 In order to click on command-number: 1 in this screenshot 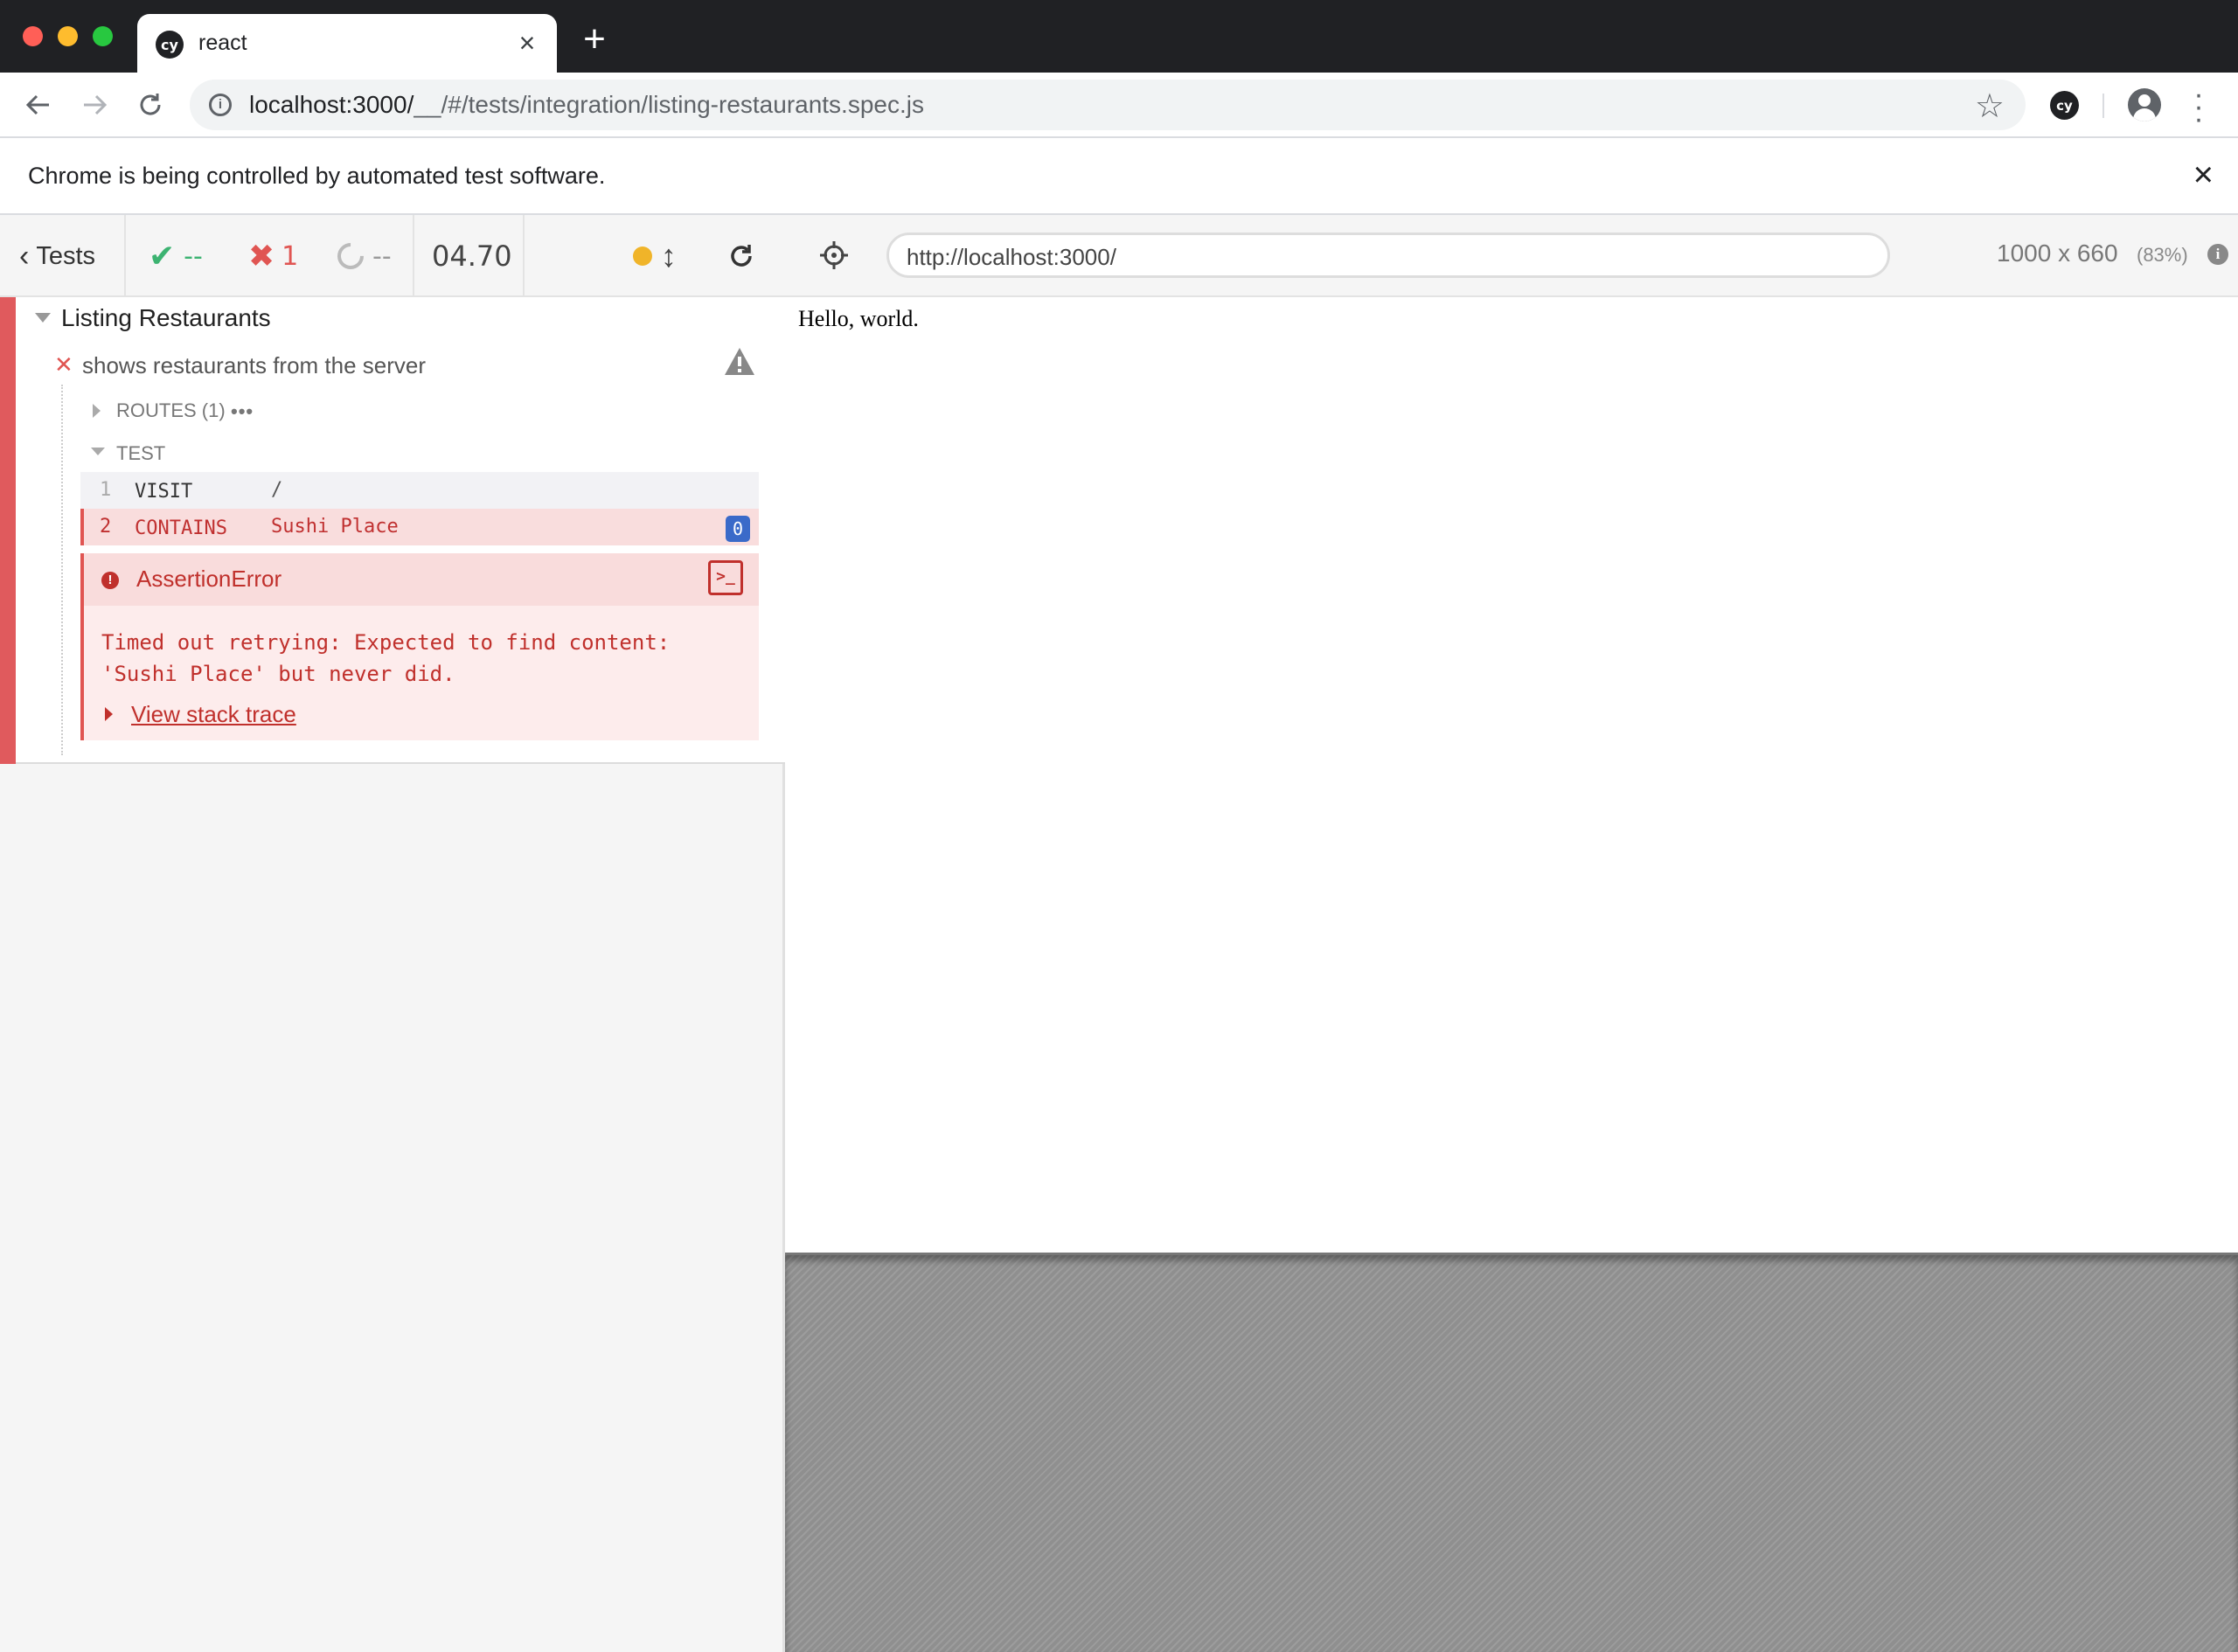, I will do `click(106, 490)`.